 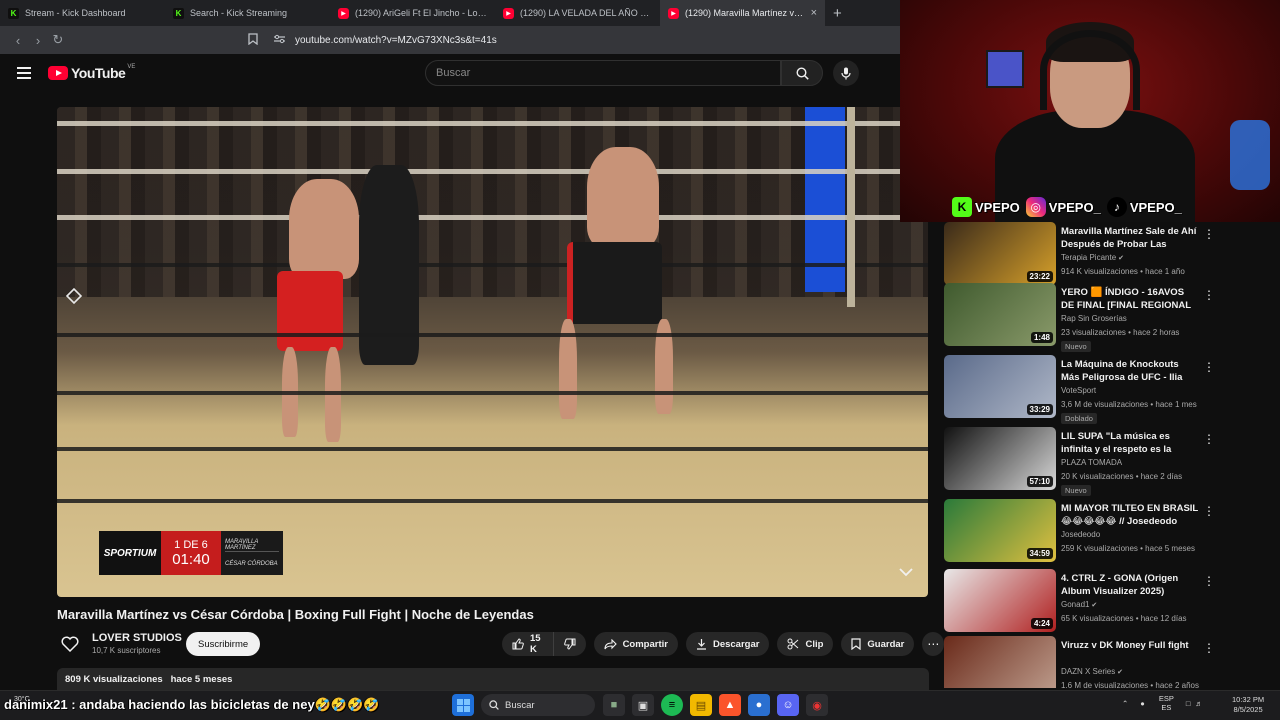 I want to click on reload-icon: ↻, so click(x=58, y=40).